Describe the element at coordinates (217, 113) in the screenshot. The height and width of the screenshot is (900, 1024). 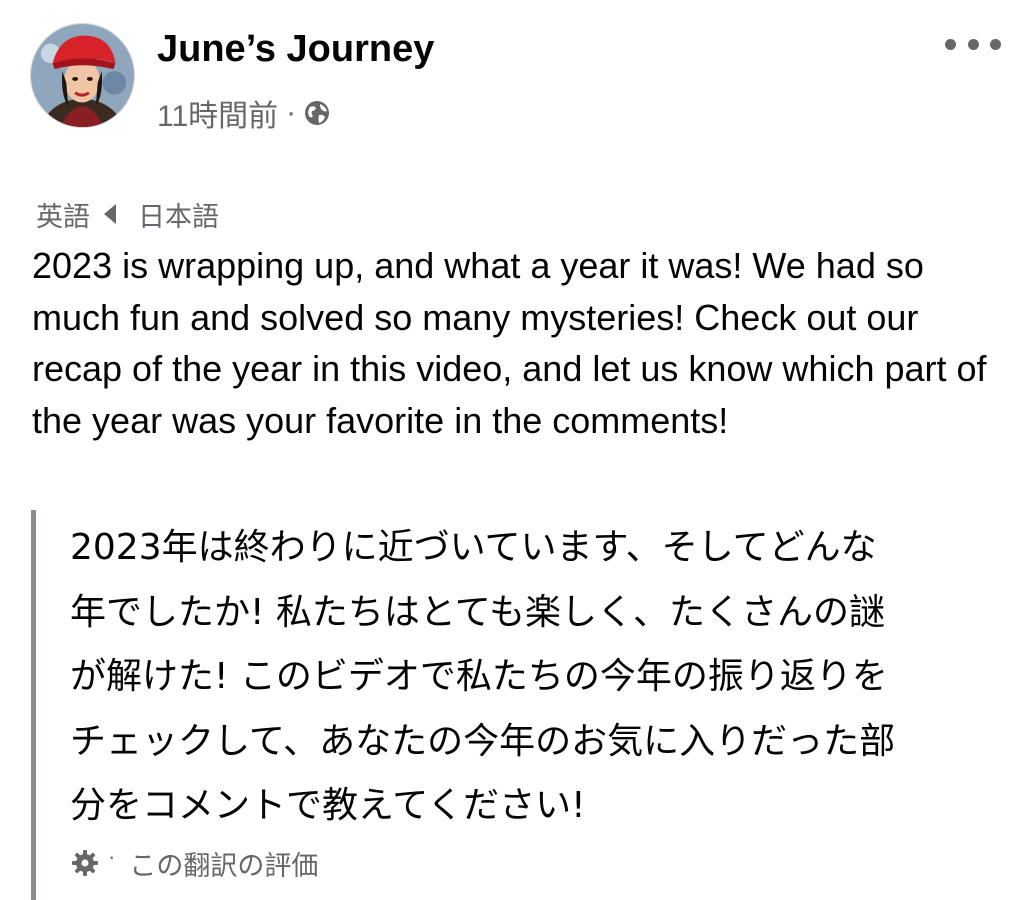
I see `post-timestamp: 11時間前` at that location.